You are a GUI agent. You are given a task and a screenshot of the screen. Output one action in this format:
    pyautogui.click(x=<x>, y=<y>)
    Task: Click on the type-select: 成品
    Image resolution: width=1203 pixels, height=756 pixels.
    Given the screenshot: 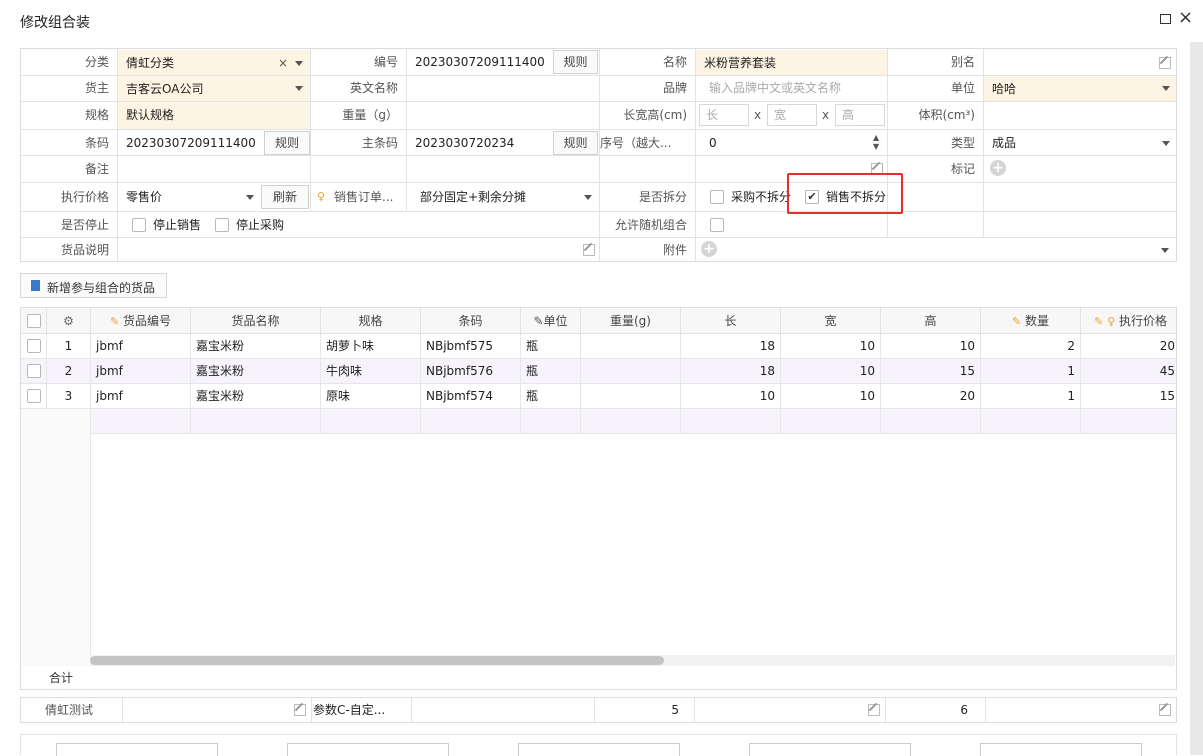 What is the action you would take?
    pyautogui.click(x=1080, y=143)
    